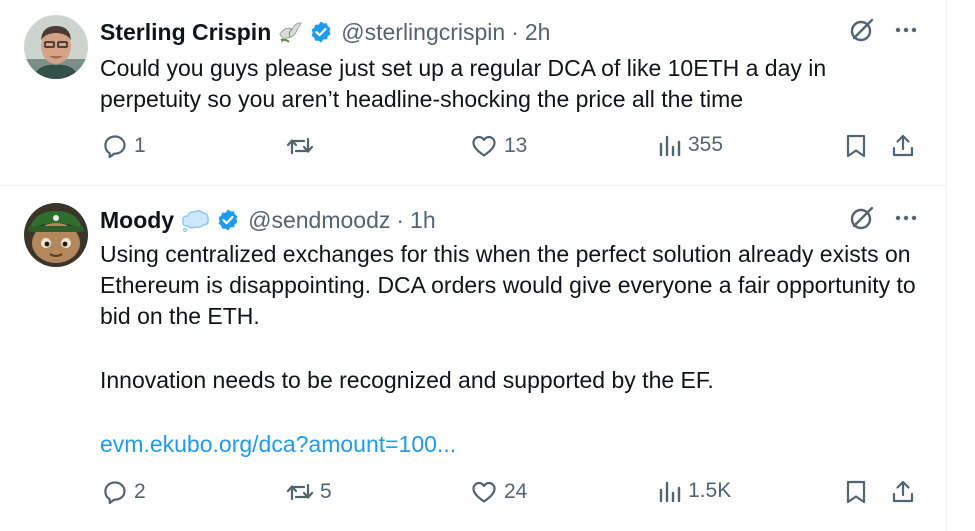 The height and width of the screenshot is (531, 975). Describe the element at coordinates (185, 32) in the screenshot. I see `display-name: Sterling Crispin` at that location.